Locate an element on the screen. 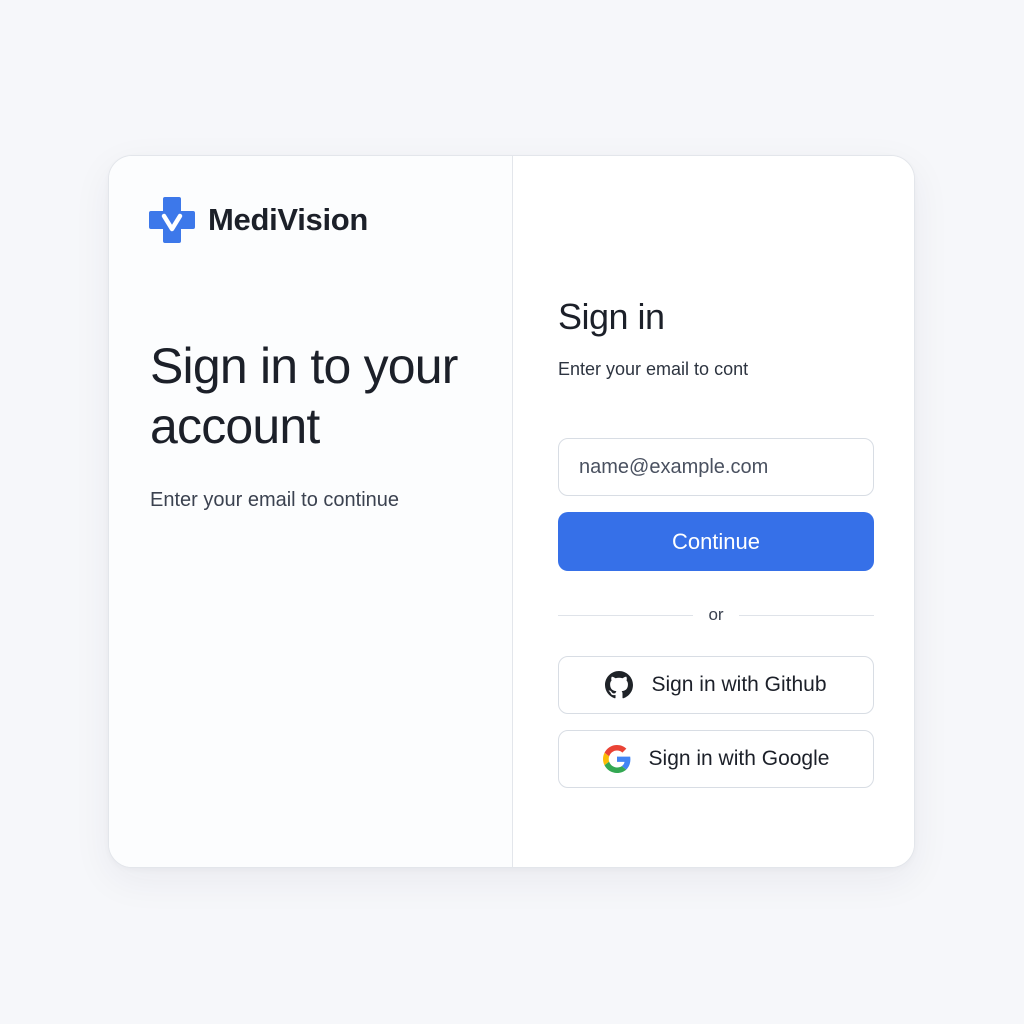 The height and width of the screenshot is (1024, 1024). sign-in-title: Sign in is located at coordinates (611, 316).